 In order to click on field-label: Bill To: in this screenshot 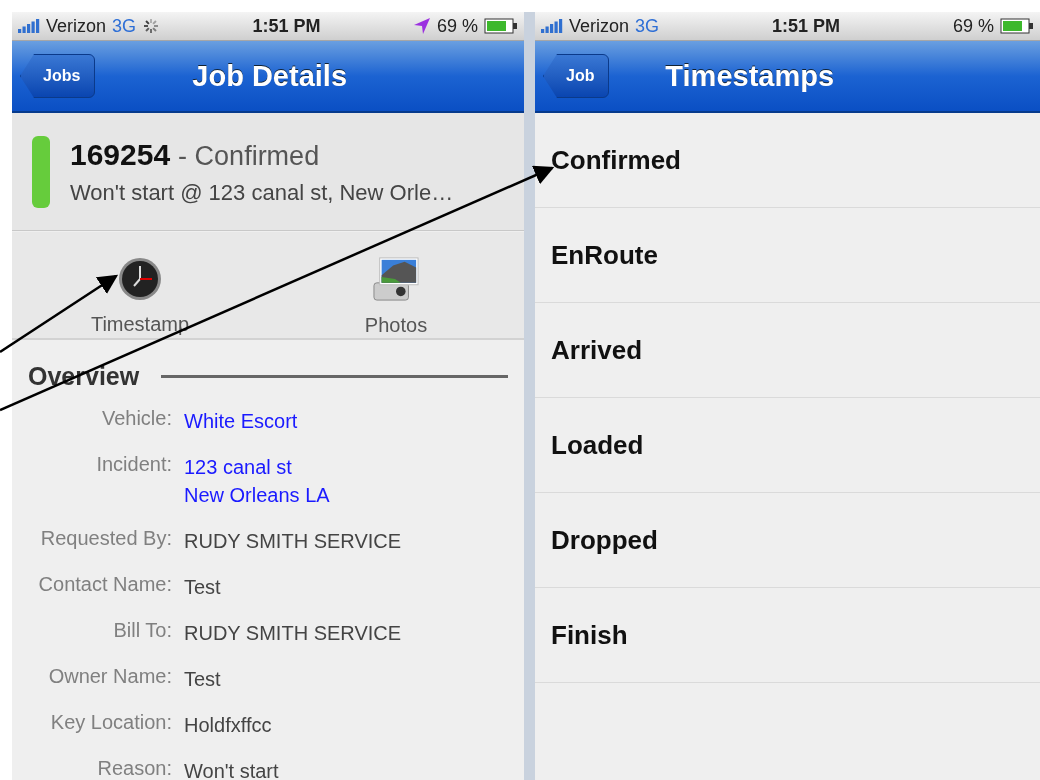, I will do `click(142, 631)`.